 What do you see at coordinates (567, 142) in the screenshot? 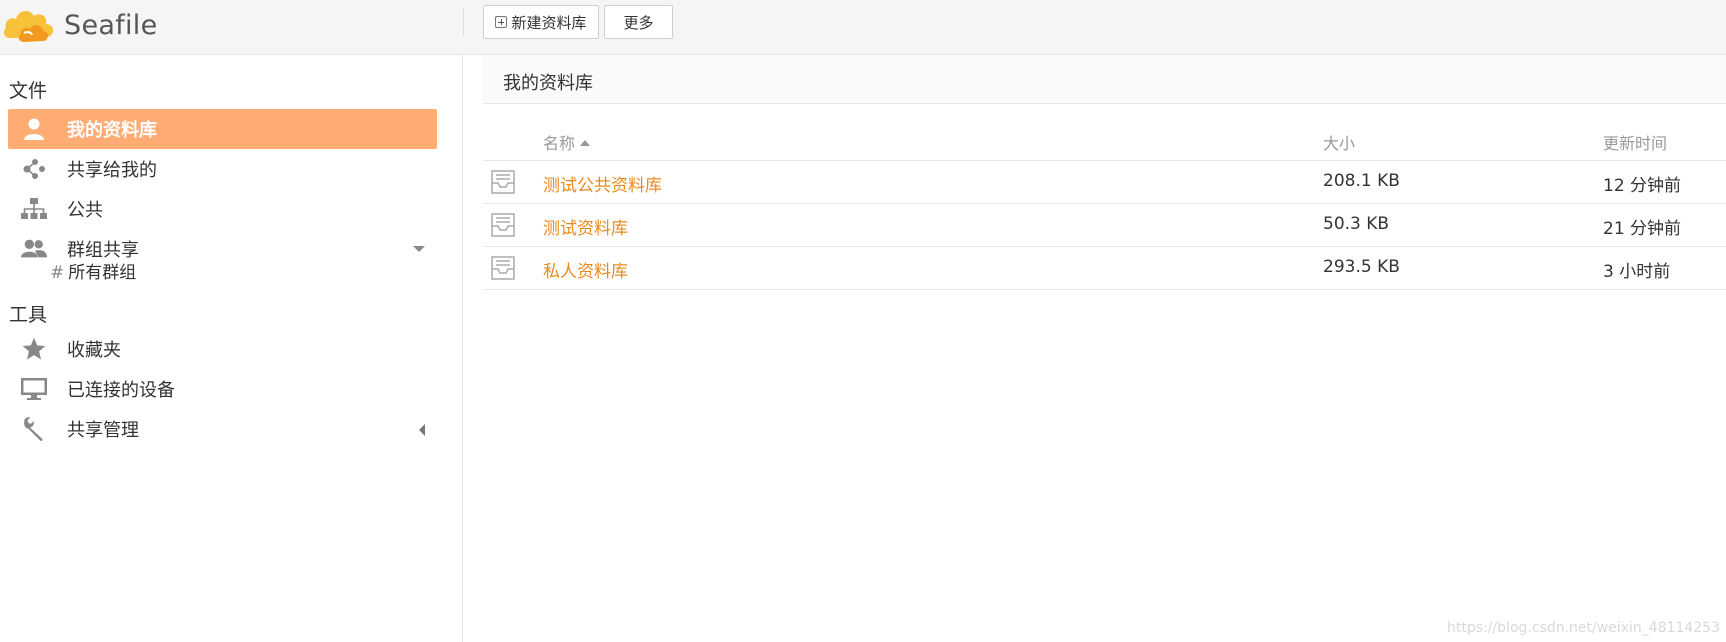
I see `column-name-header: 名称` at bounding box center [567, 142].